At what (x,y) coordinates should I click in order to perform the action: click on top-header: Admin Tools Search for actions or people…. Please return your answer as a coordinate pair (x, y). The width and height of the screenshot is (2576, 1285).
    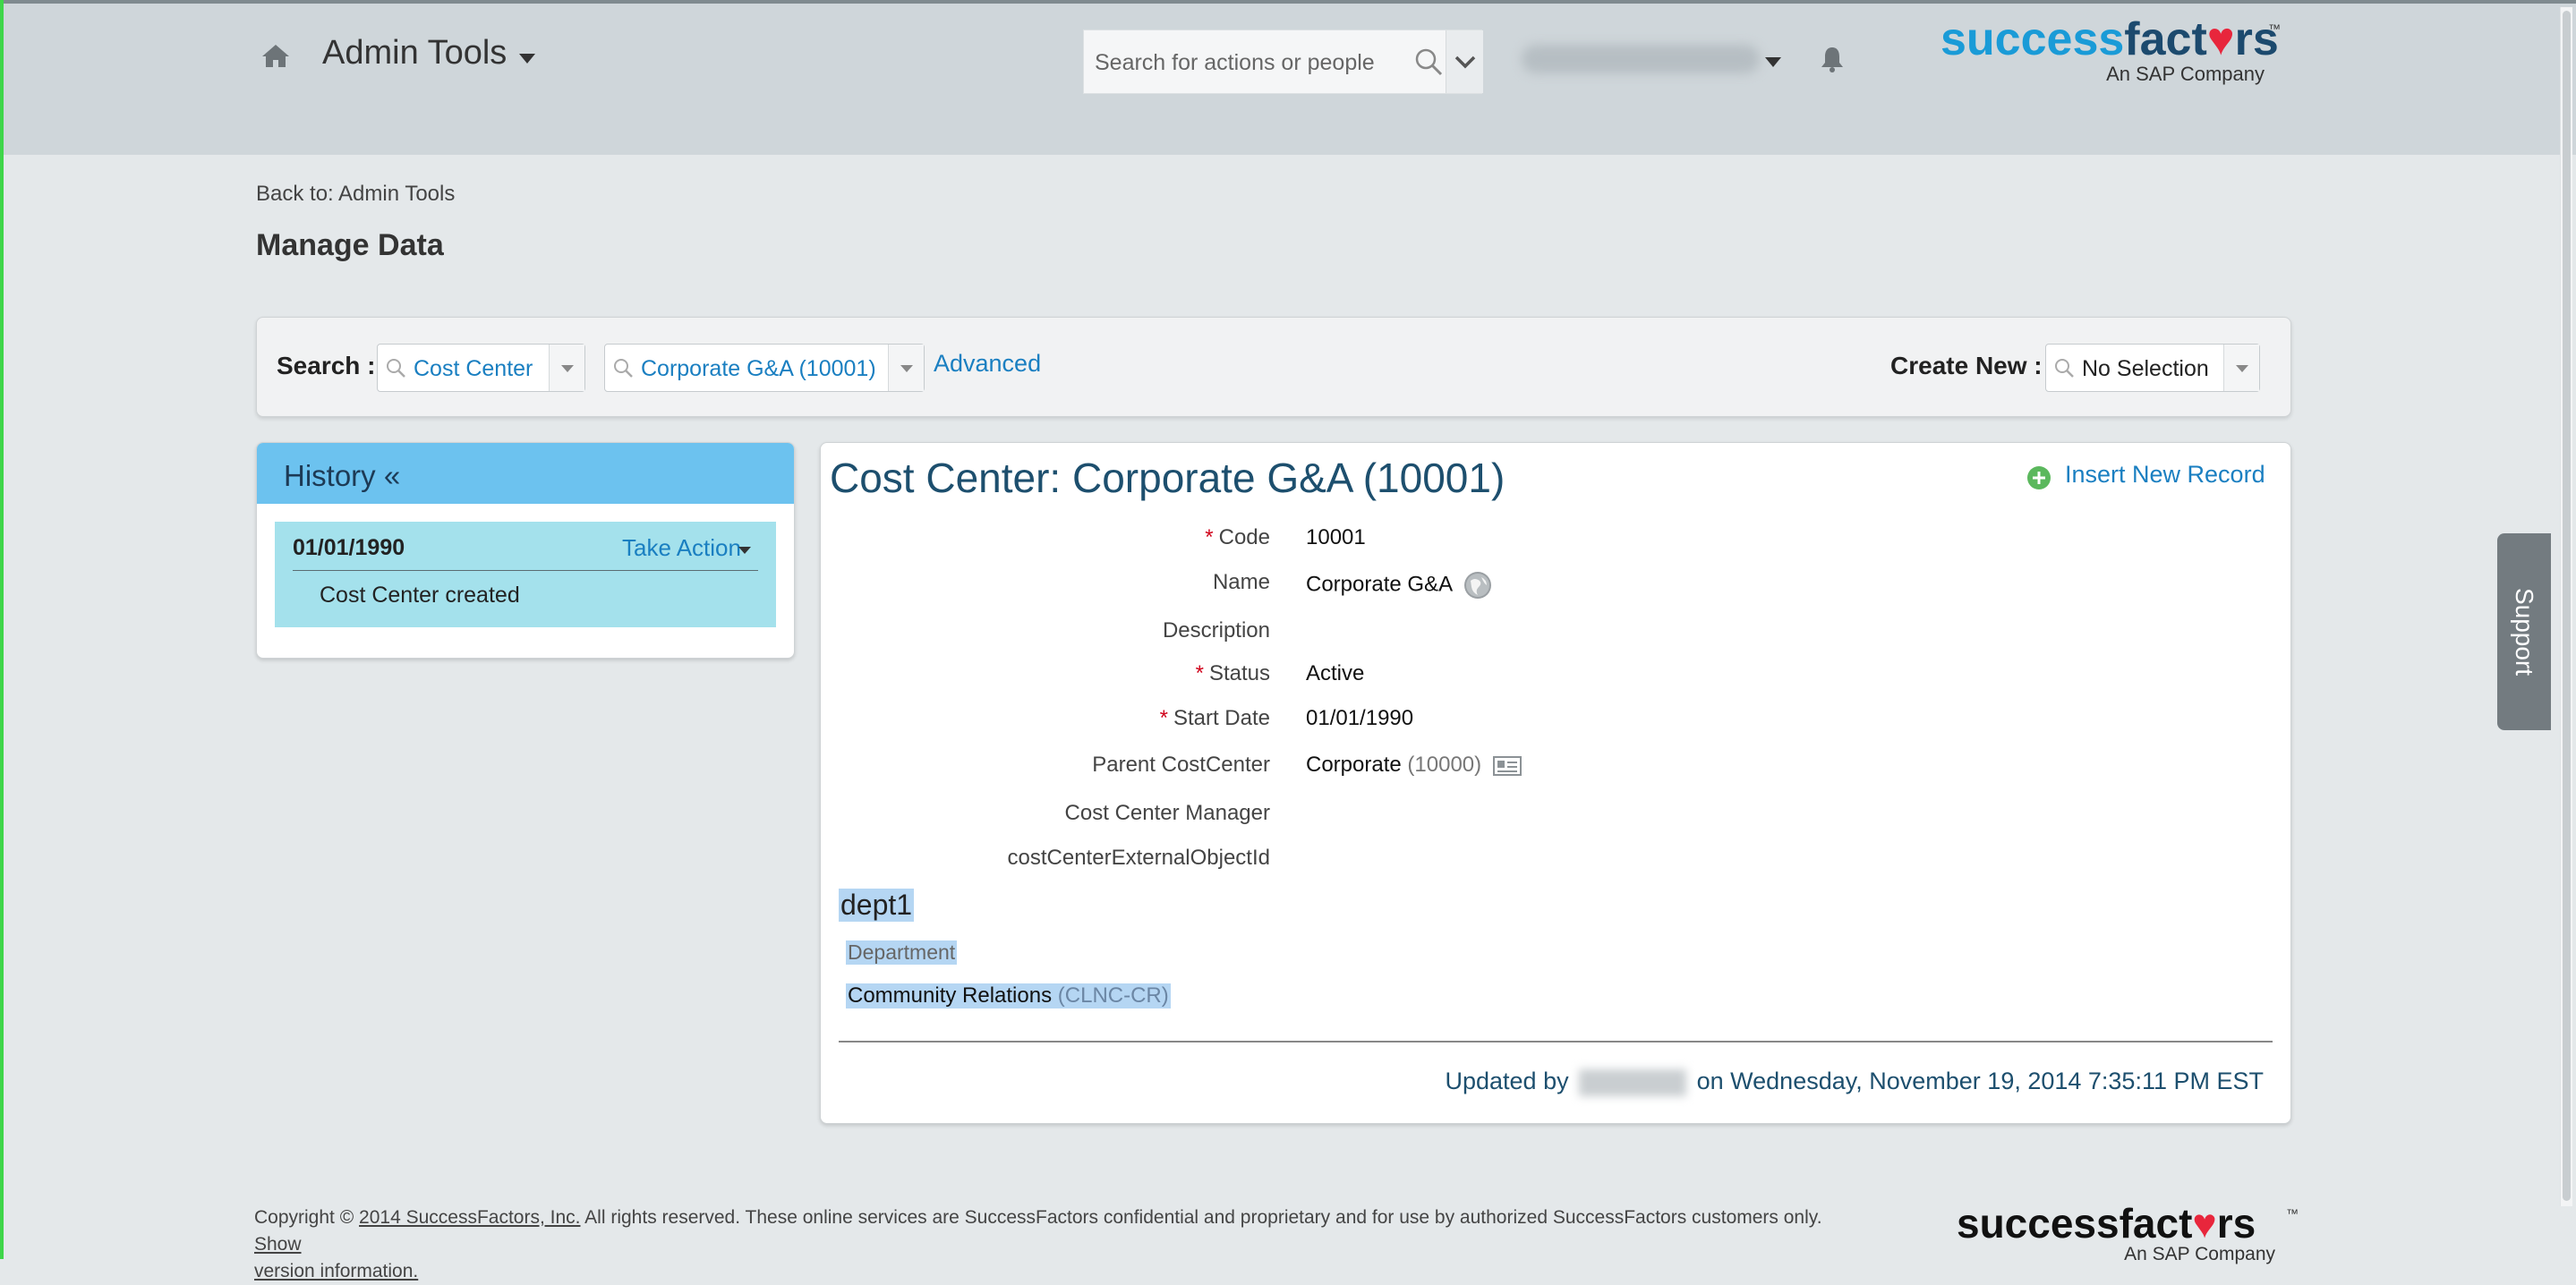
    Looking at the image, I should click on (1288, 77).